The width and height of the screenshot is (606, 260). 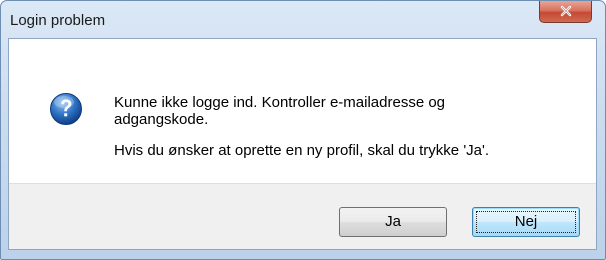 I want to click on message-line-2: adgangskode., so click(x=161, y=119).